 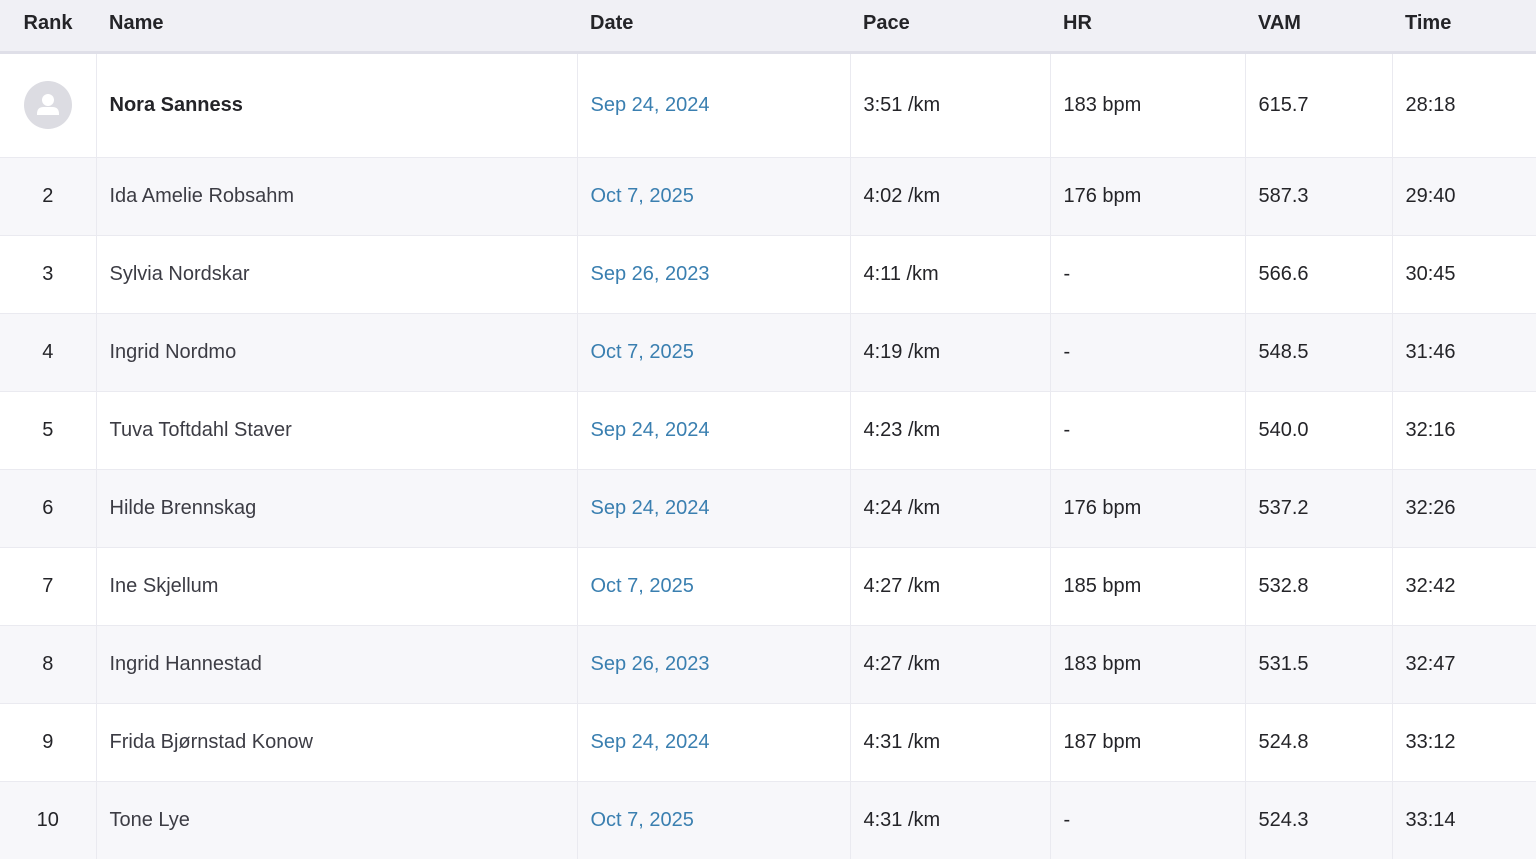 I want to click on column-header-date: Date, so click(x=713, y=27).